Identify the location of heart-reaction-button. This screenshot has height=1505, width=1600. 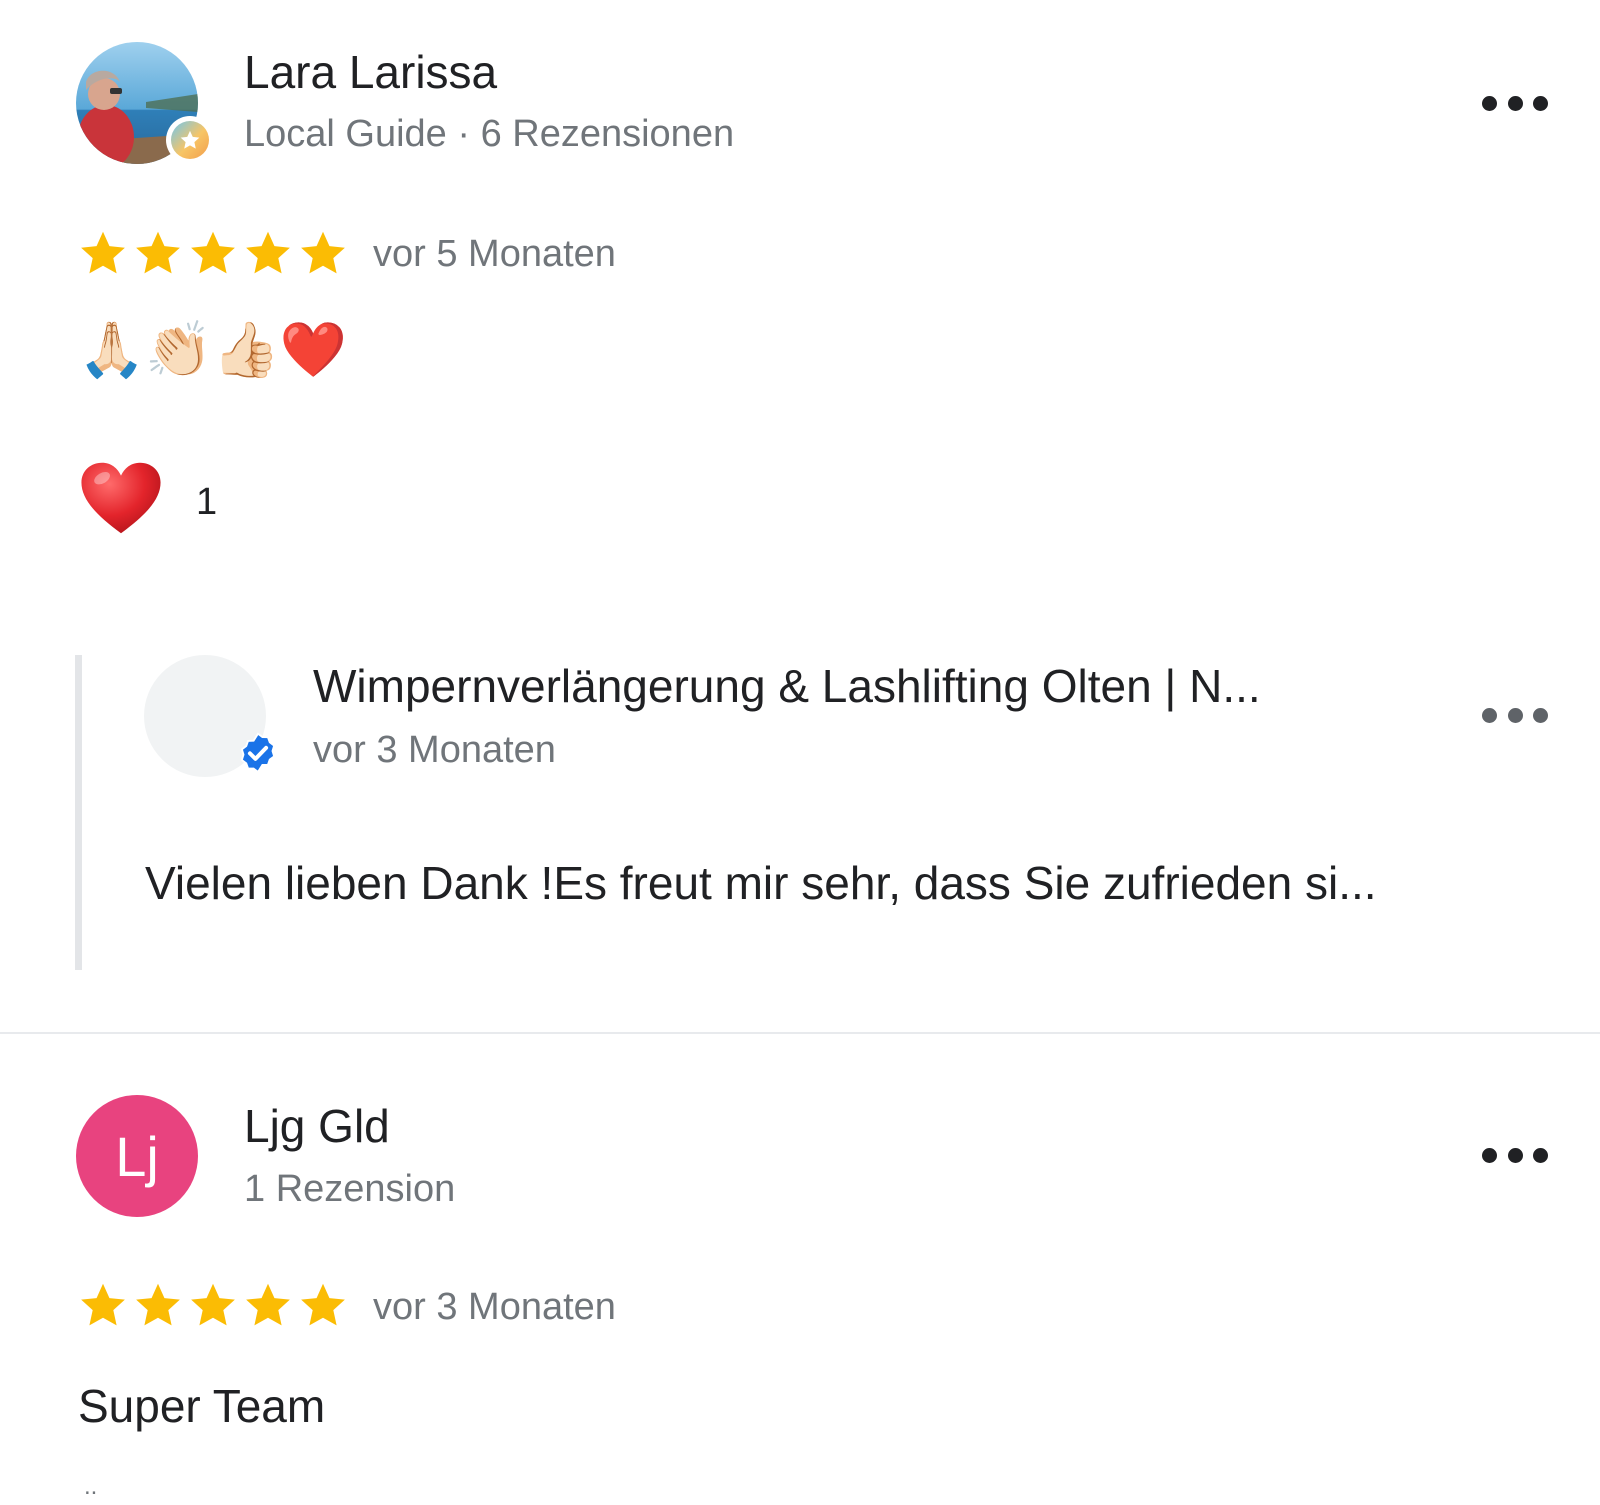
(121, 500).